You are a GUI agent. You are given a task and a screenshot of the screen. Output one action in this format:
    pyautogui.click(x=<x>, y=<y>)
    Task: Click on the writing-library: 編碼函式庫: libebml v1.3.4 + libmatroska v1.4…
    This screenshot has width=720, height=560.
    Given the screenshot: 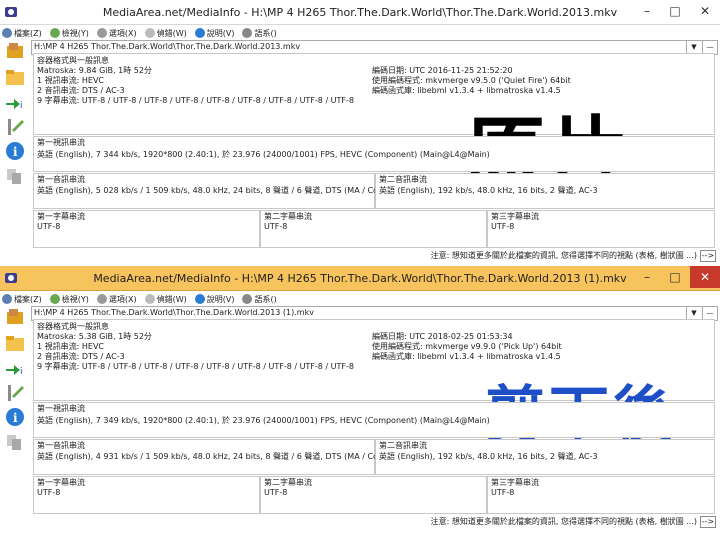 What is the action you would take?
    pyautogui.click(x=466, y=356)
    